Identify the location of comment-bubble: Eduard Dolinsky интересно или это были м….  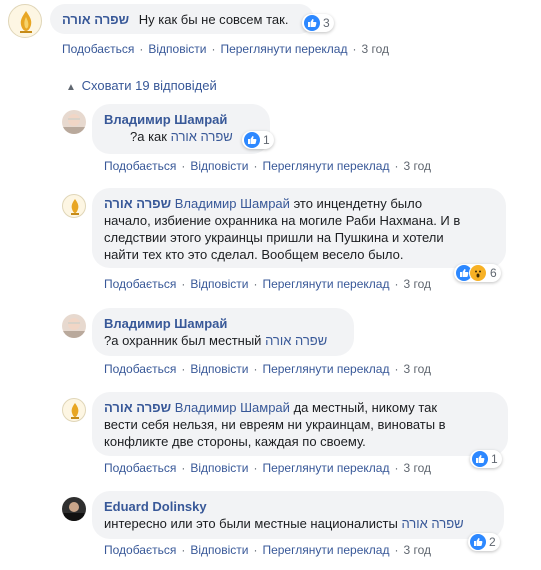
(298, 515).